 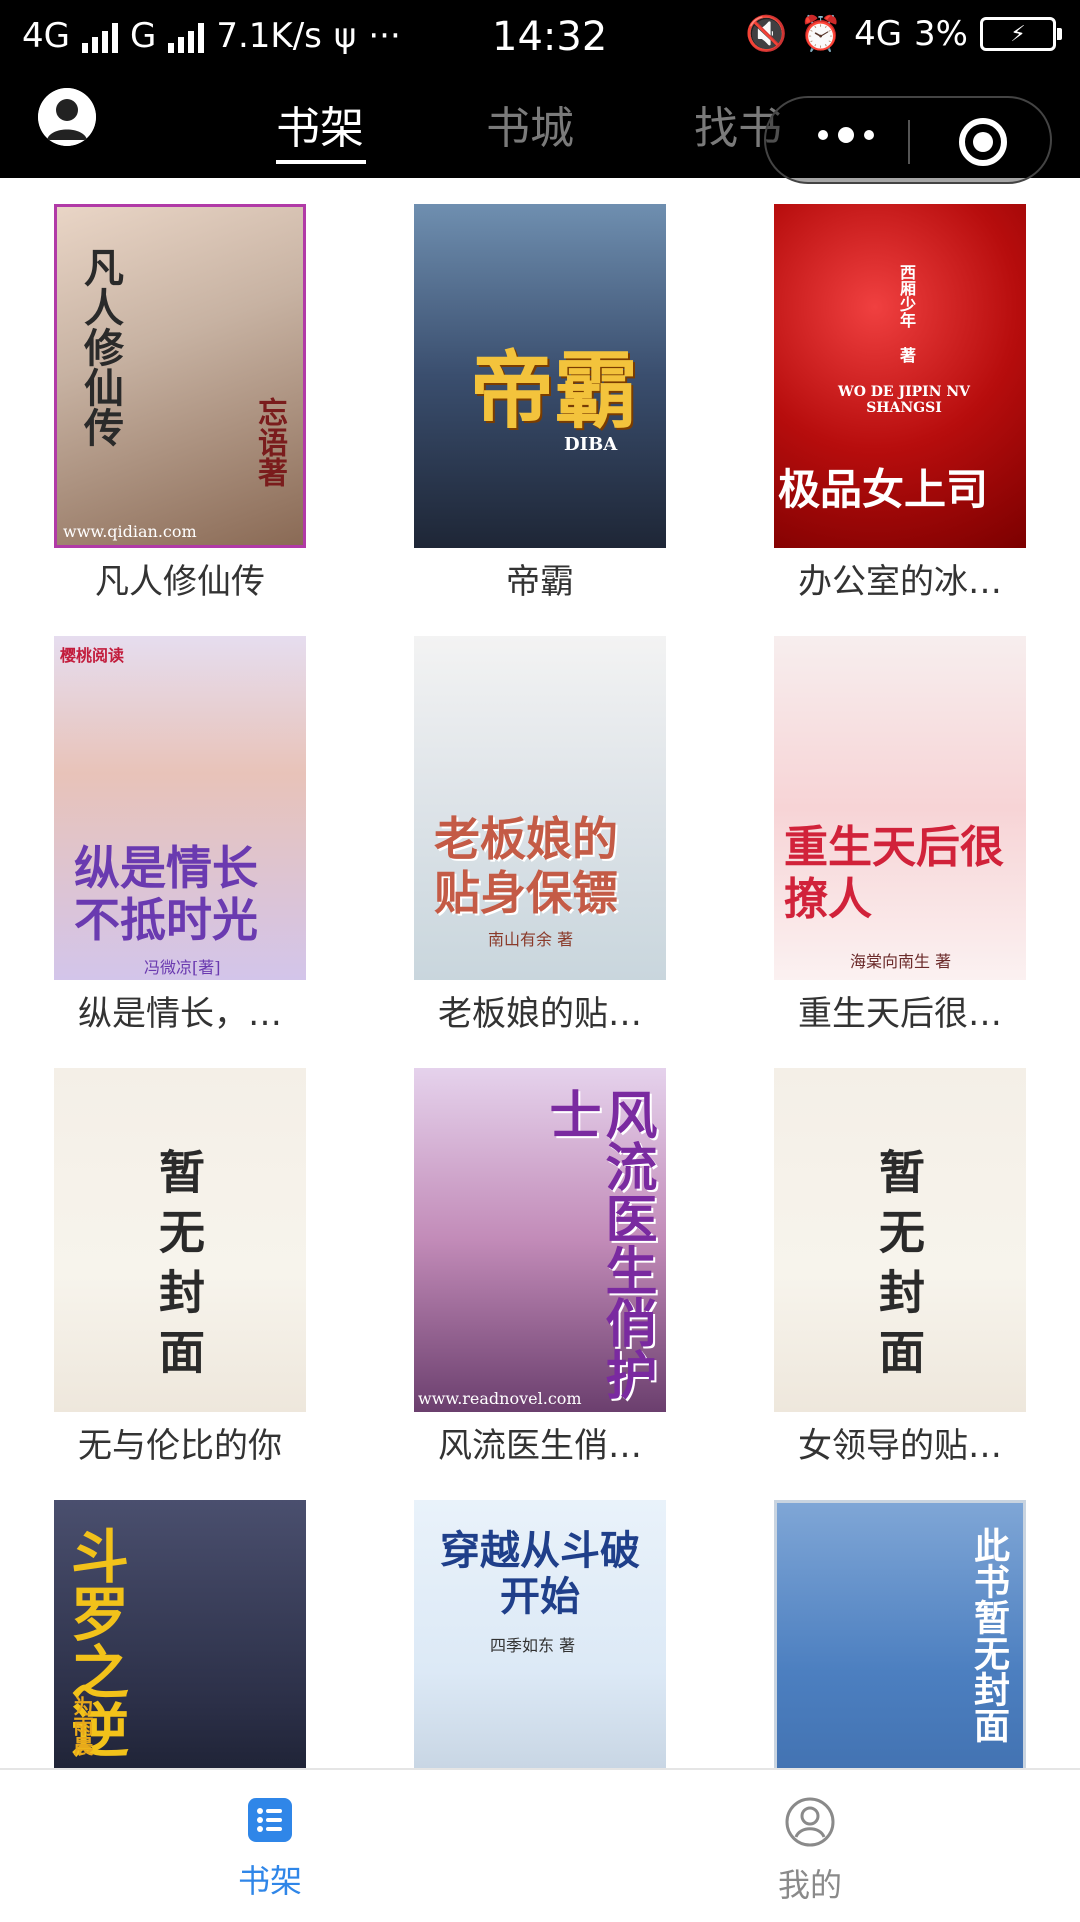 What do you see at coordinates (92, 655) in the screenshot?
I see `cover-brand: 樱桃阅读` at bounding box center [92, 655].